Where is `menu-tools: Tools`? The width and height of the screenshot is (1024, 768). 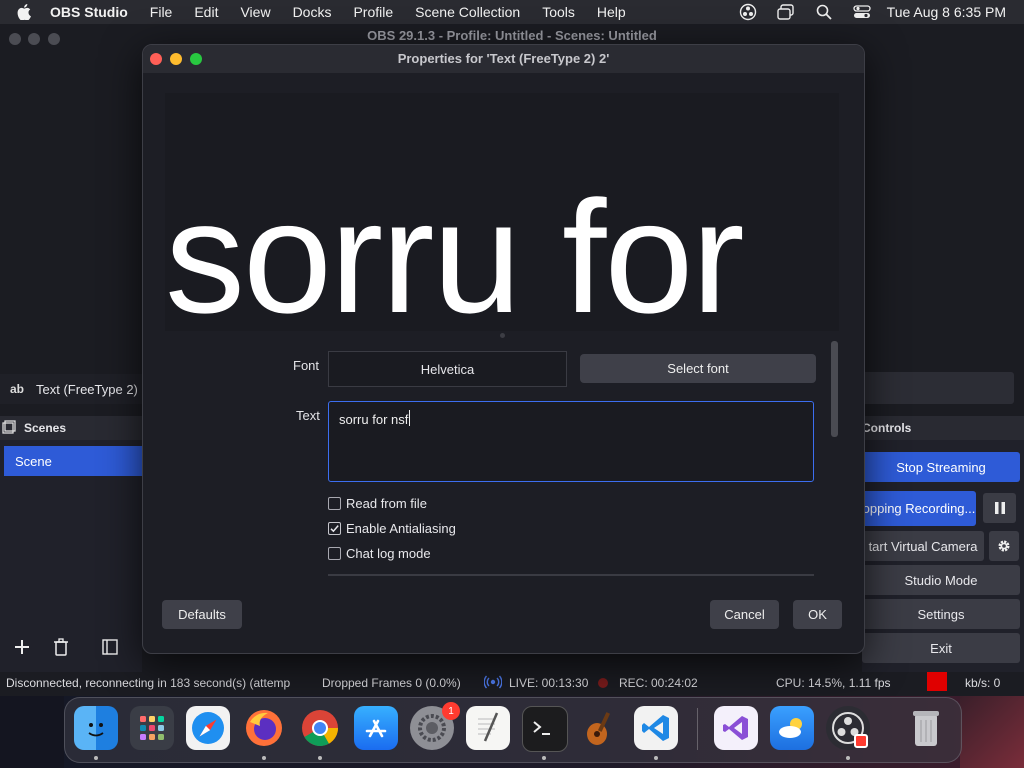 menu-tools: Tools is located at coordinates (558, 12).